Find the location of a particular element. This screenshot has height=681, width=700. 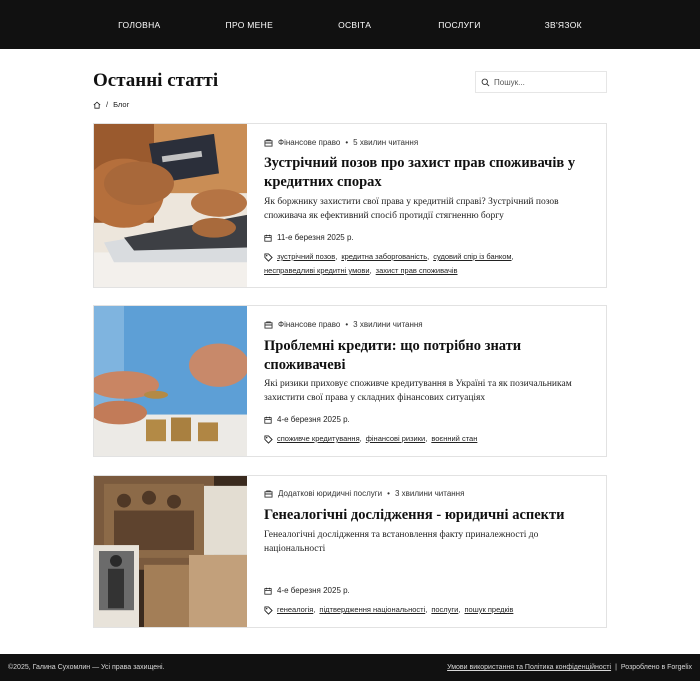

article-image-credit-card is located at coordinates (170, 205).